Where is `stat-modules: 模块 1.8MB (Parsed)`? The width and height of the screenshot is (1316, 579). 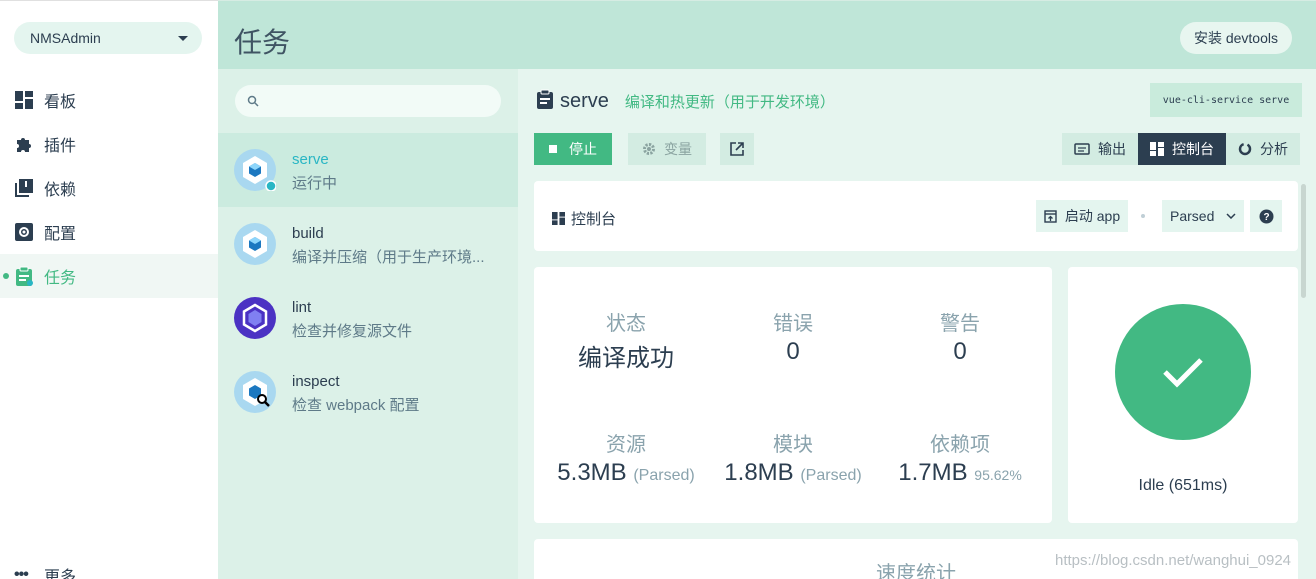 stat-modules: 模块 1.8MB (Parsed) is located at coordinates (793, 457).